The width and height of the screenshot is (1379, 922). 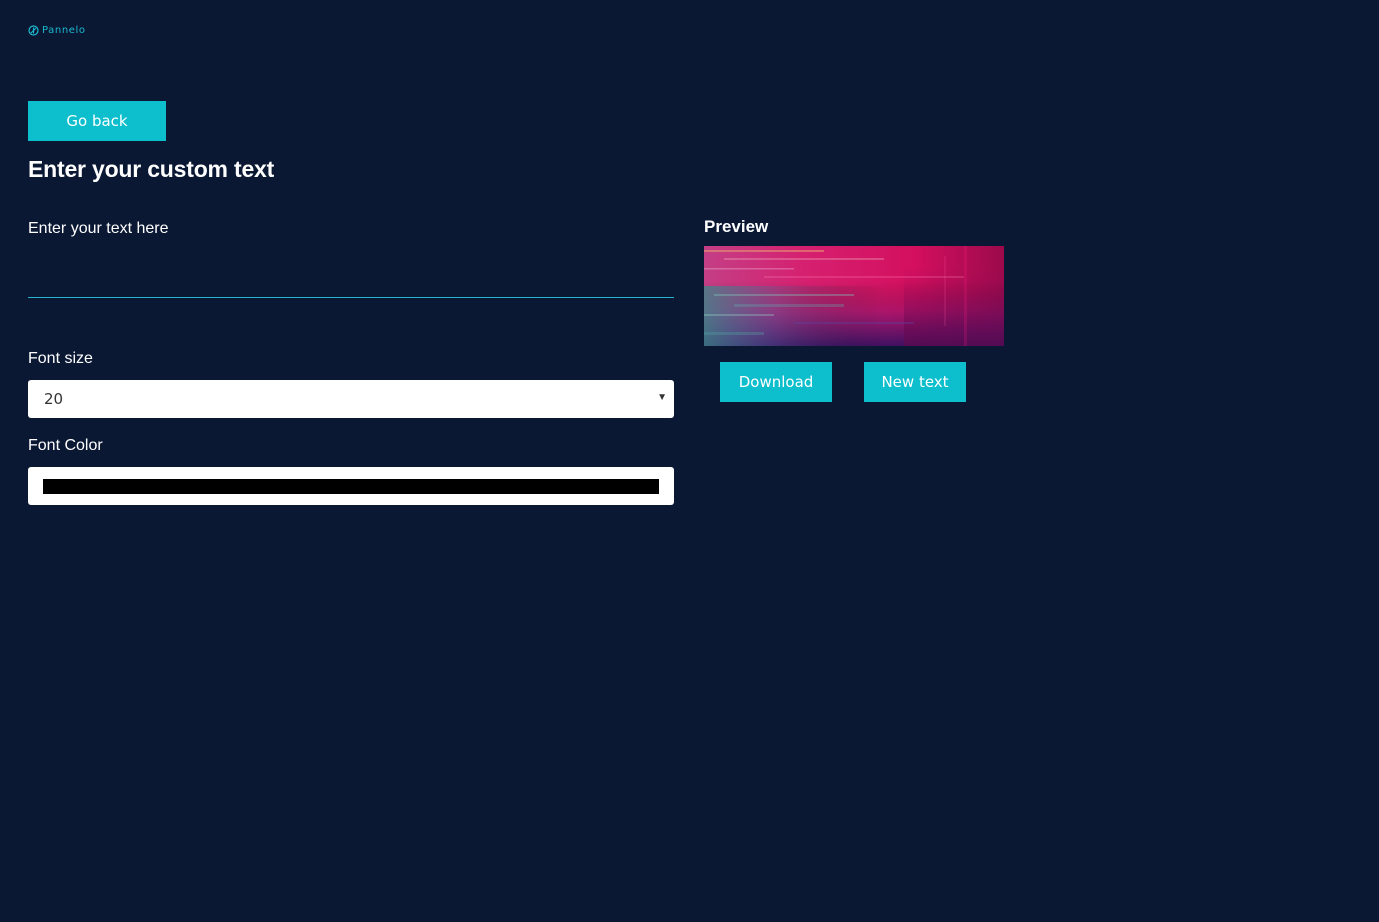 What do you see at coordinates (64, 30) in the screenshot?
I see `brand-name: Pannelo` at bounding box center [64, 30].